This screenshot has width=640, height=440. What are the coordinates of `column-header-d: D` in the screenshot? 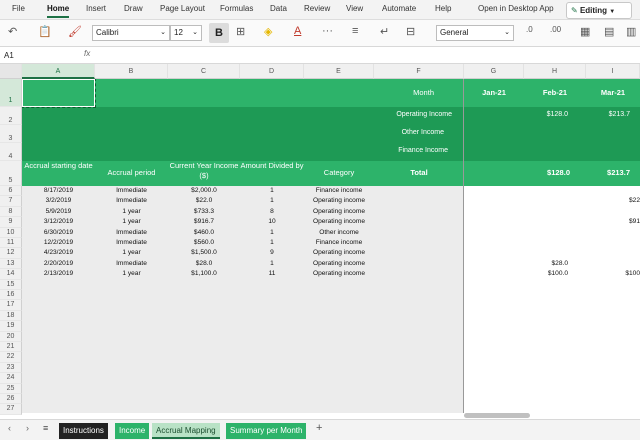 It's located at (272, 71).